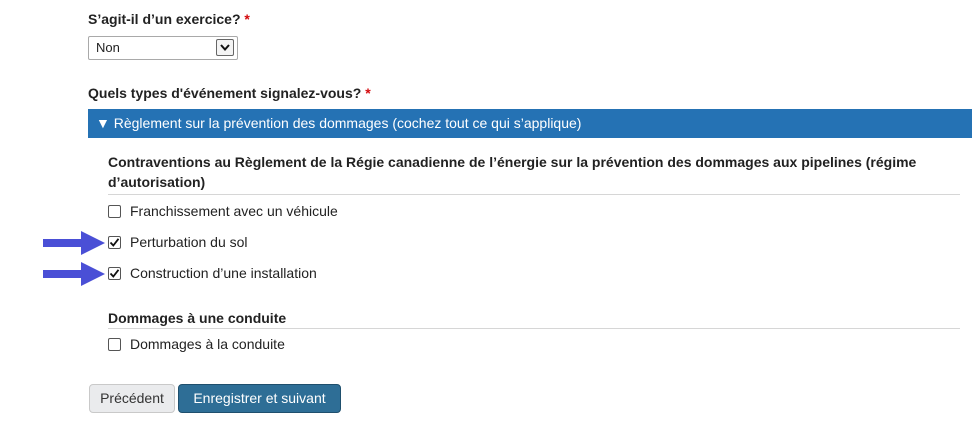 The height and width of the screenshot is (422, 972). I want to click on previous-button: Précédent, so click(132, 398).